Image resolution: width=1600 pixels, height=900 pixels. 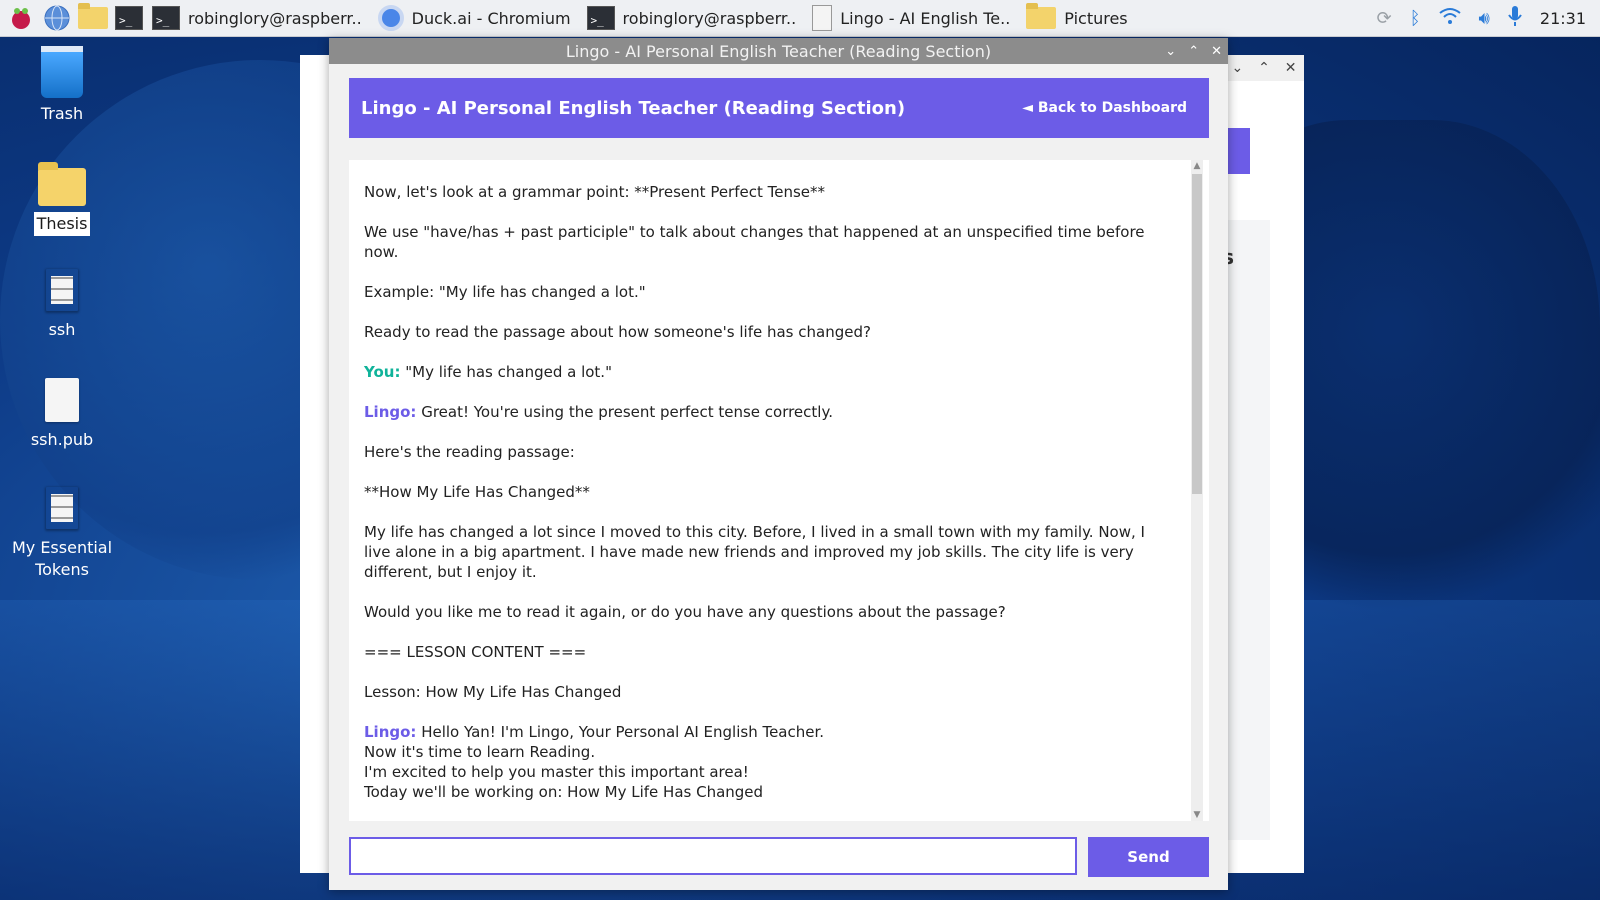 What do you see at coordinates (769, 492) in the screenshot?
I see `chat-message: **How My Life Has Changed**` at bounding box center [769, 492].